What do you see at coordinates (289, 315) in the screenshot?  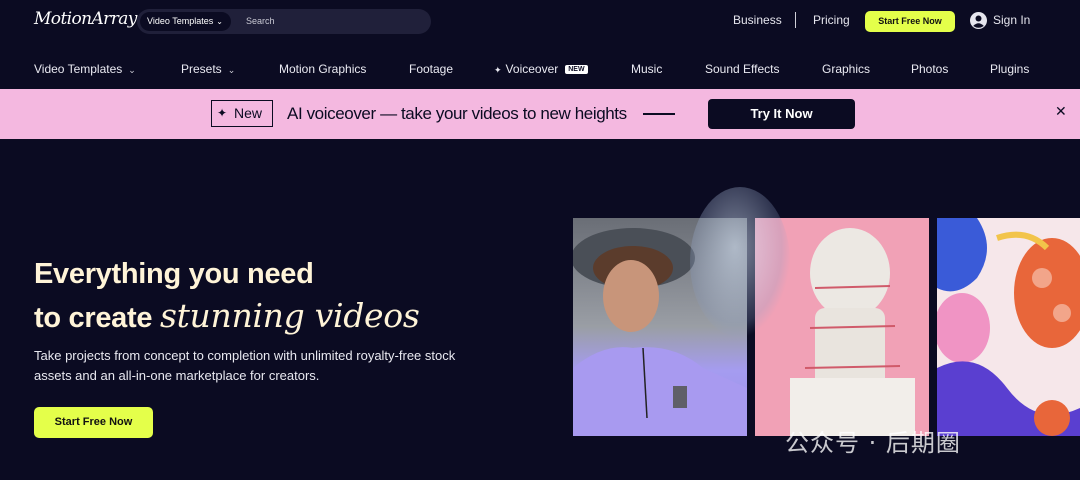 I see `hero-title-italic: stunning videos` at bounding box center [289, 315].